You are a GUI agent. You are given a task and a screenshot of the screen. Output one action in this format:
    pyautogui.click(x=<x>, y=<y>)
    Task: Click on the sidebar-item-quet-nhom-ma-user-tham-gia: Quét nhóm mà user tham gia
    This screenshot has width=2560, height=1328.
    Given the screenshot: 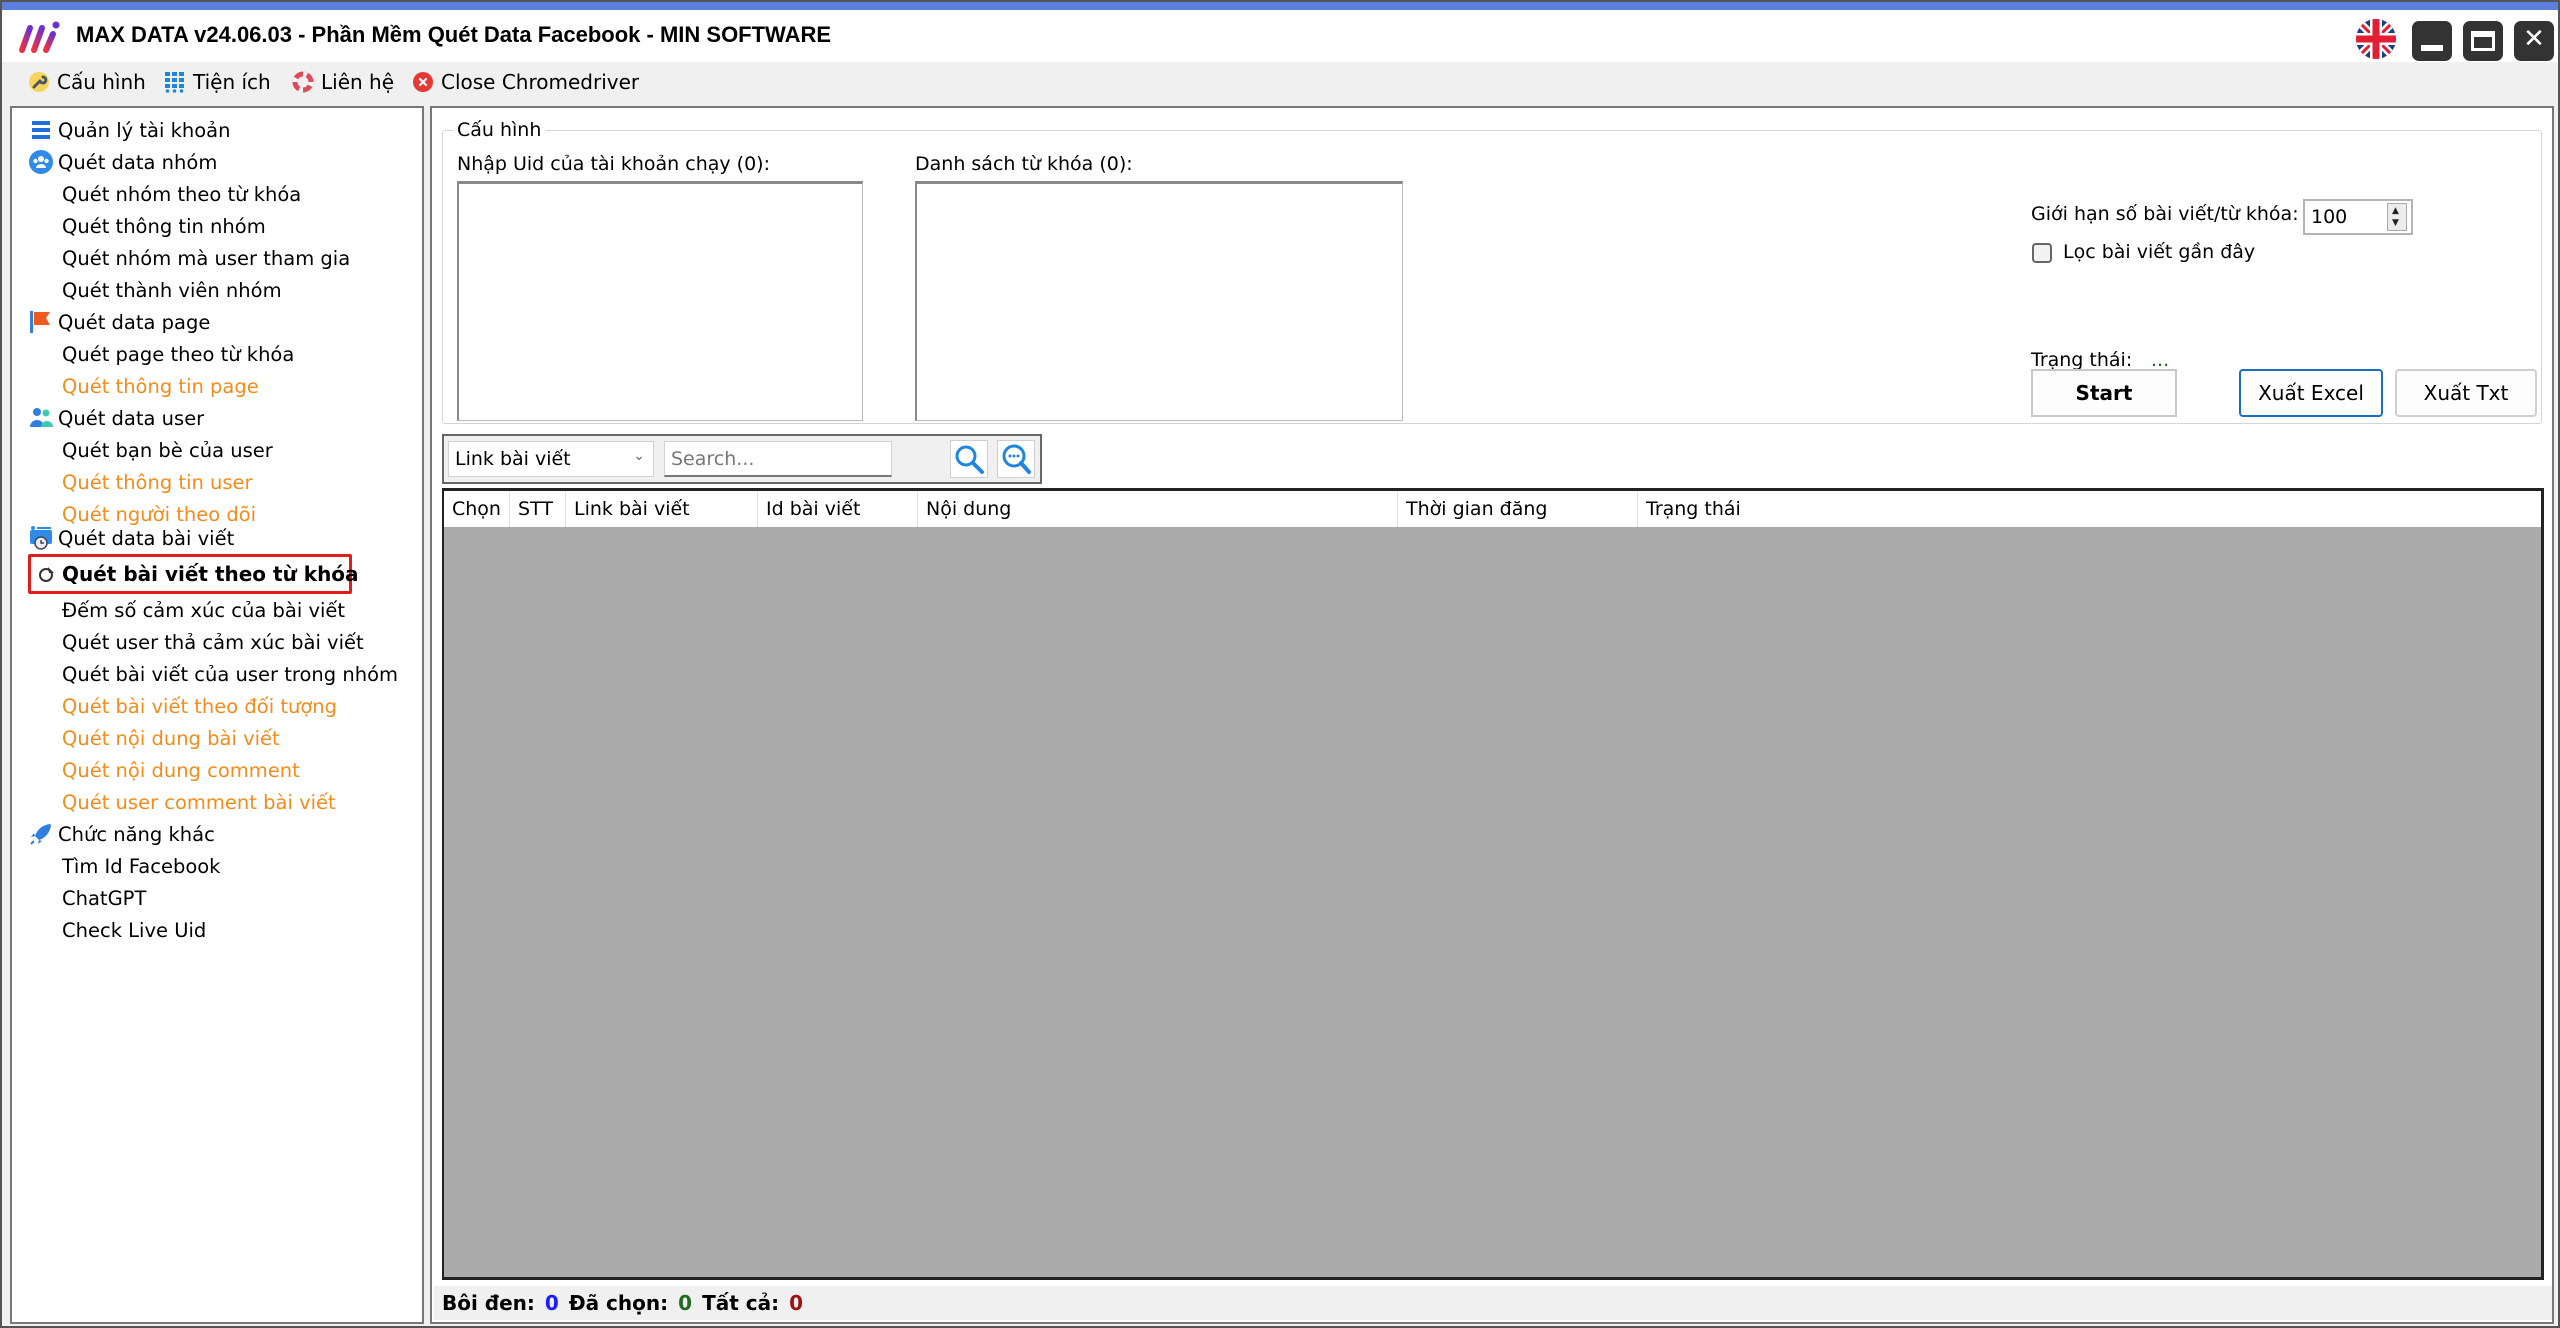 What is the action you would take?
    pyautogui.click(x=206, y=258)
    